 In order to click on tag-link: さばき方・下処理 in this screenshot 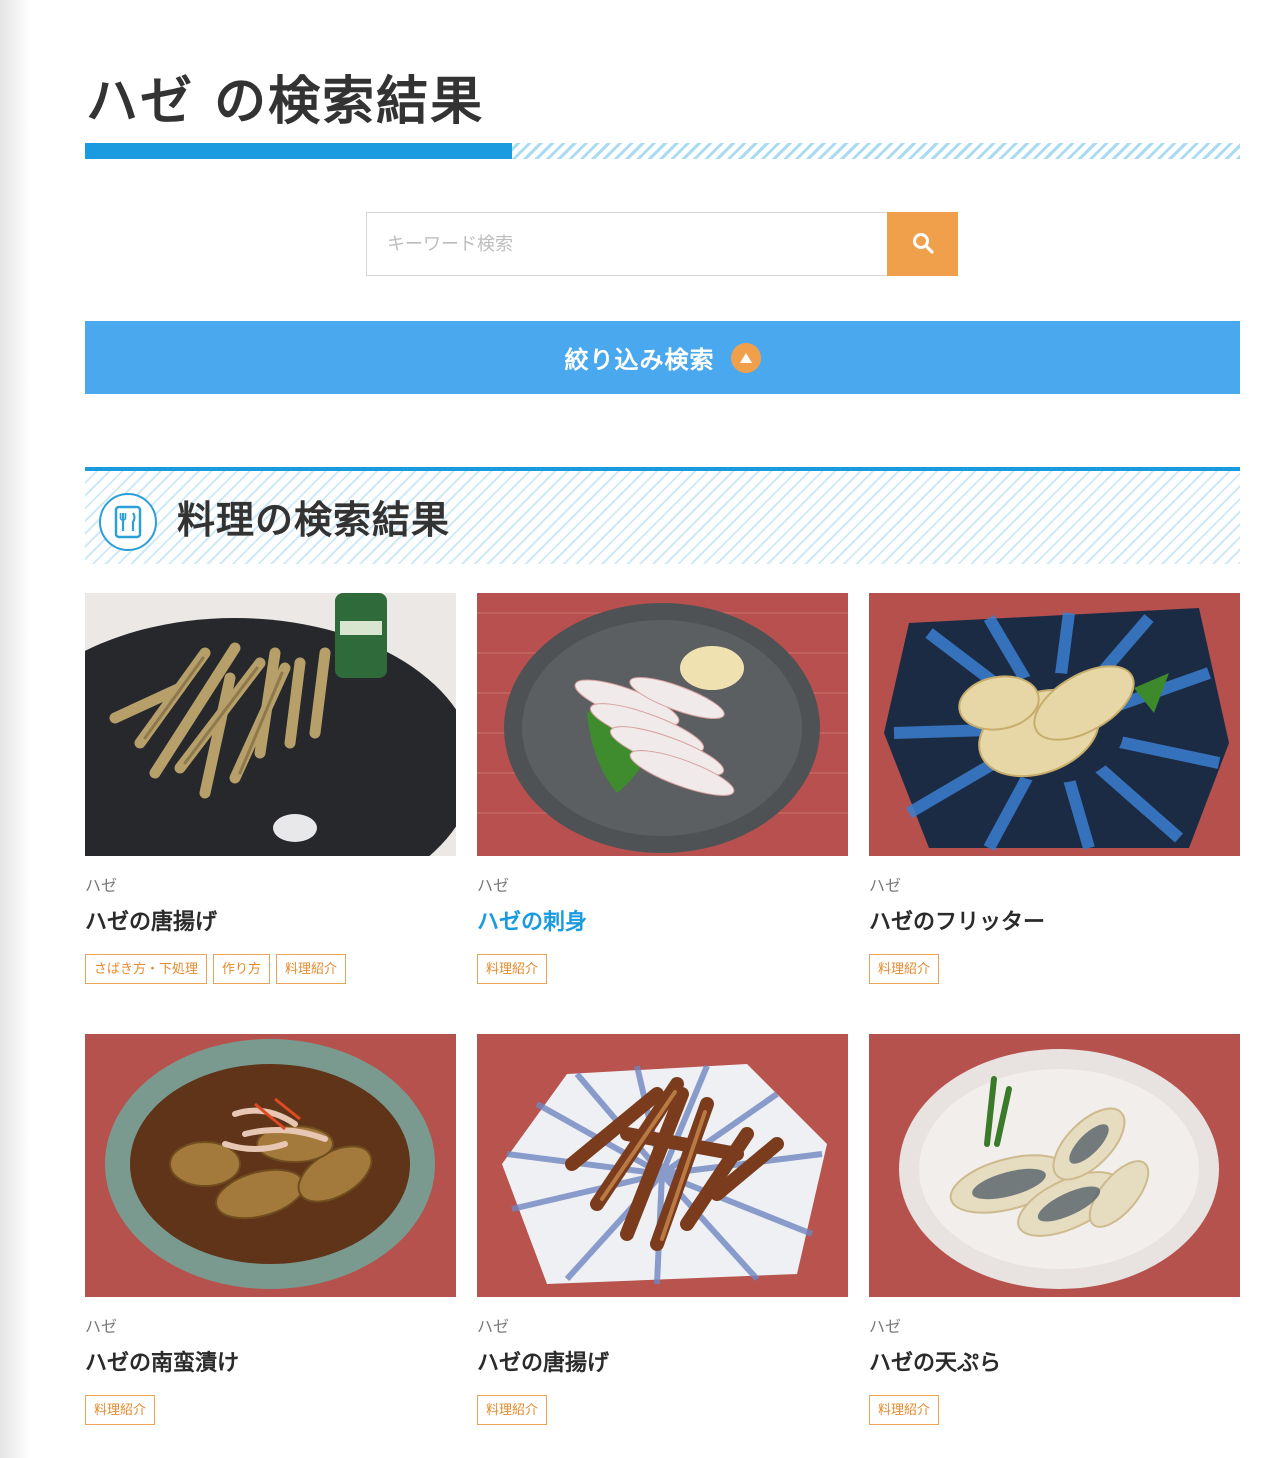, I will do `click(146, 969)`.